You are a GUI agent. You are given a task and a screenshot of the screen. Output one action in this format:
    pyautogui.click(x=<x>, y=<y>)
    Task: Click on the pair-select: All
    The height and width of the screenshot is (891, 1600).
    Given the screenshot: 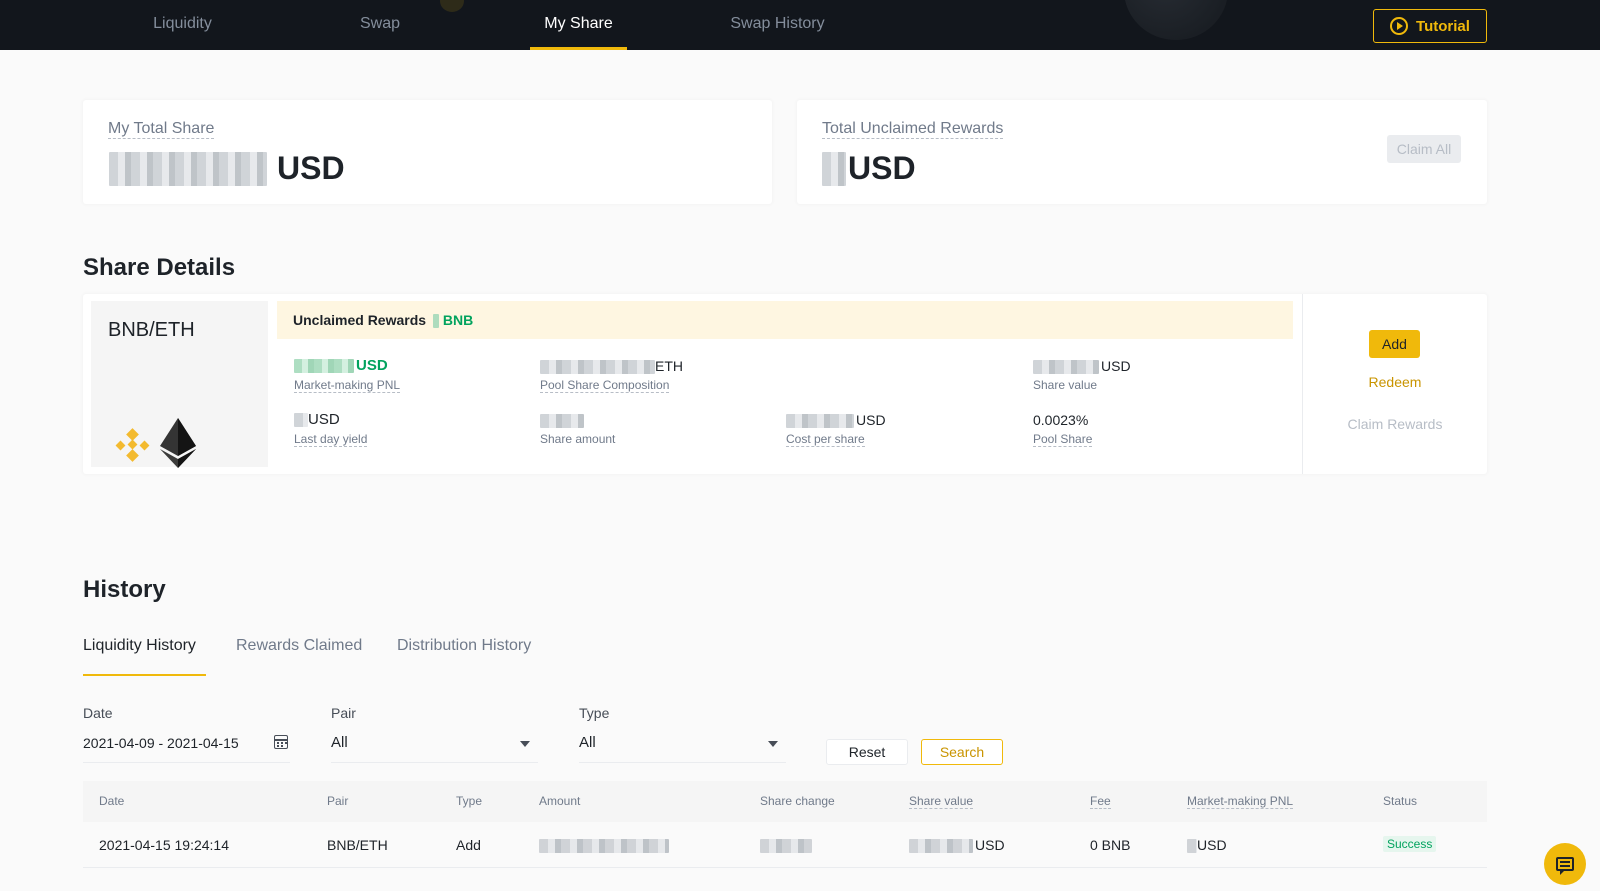 What is the action you would take?
    pyautogui.click(x=434, y=747)
    